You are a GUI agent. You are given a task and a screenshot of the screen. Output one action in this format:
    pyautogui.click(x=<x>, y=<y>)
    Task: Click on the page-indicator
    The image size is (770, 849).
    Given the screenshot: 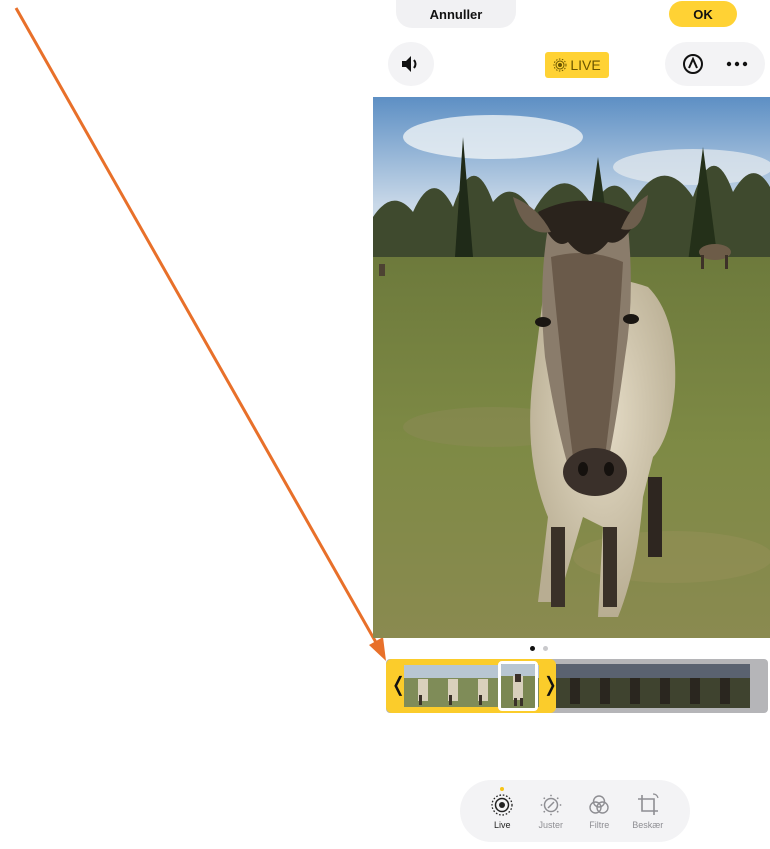 What is the action you would take?
    pyautogui.click(x=539, y=648)
    